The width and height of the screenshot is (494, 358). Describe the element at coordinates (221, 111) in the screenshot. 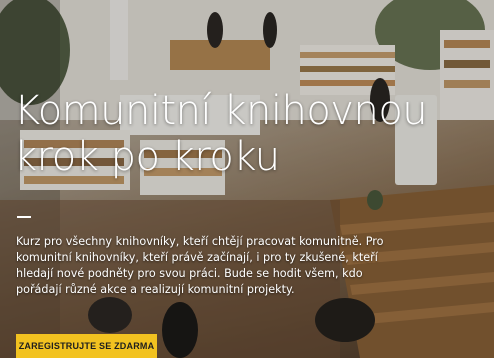

I see `hero-title-line1: Komunitní knihovnou` at that location.